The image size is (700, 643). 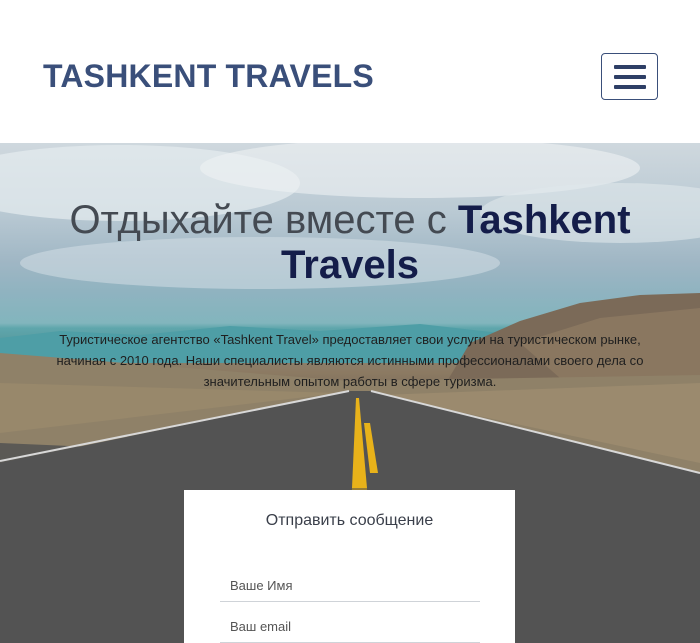 I want to click on hamburger-menu-button, so click(x=629, y=76).